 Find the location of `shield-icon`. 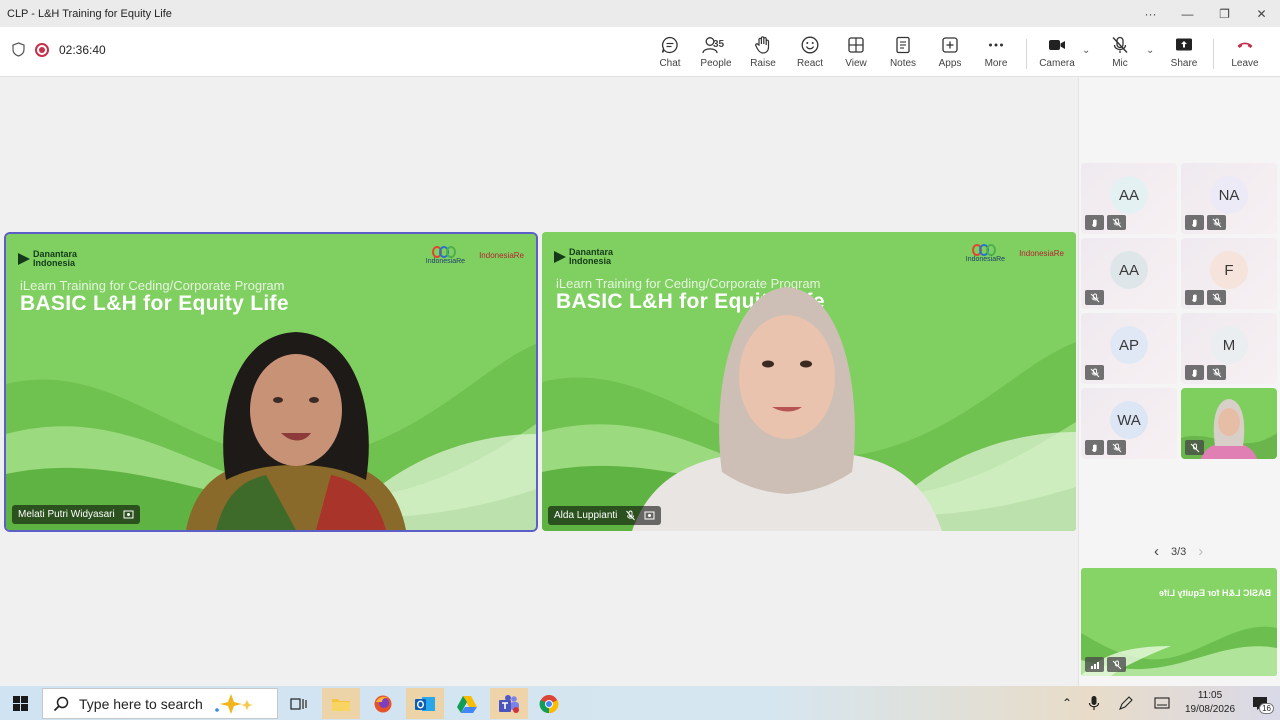

shield-icon is located at coordinates (18, 49).